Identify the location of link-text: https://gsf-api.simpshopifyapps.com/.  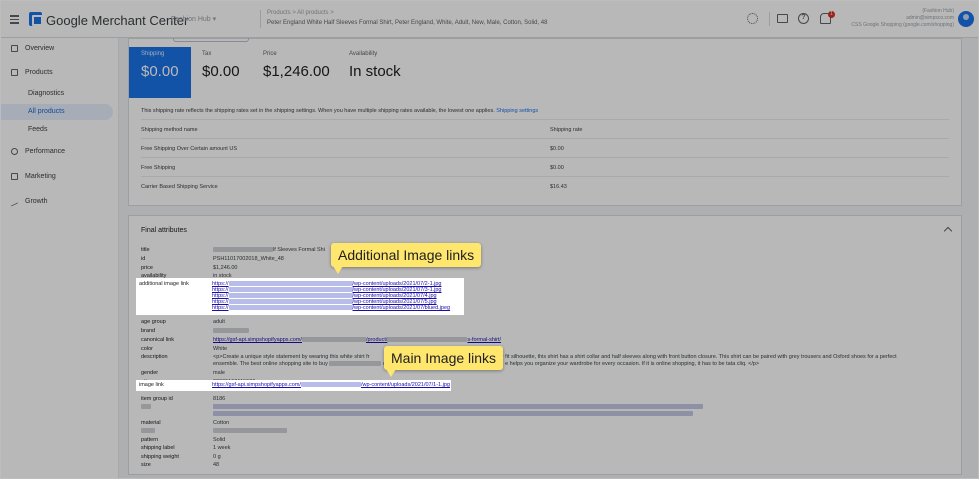
(256, 385).